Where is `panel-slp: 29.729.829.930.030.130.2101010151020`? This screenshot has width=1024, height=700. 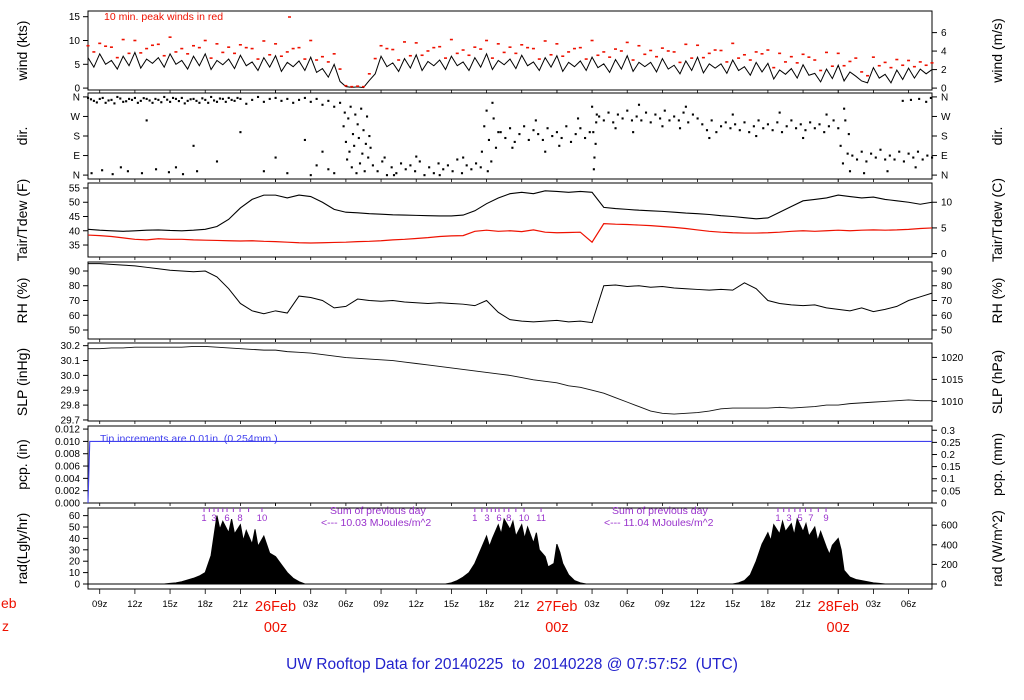 panel-slp: 29.729.829.930.030.130.2101010151020 is located at coordinates (512, 383).